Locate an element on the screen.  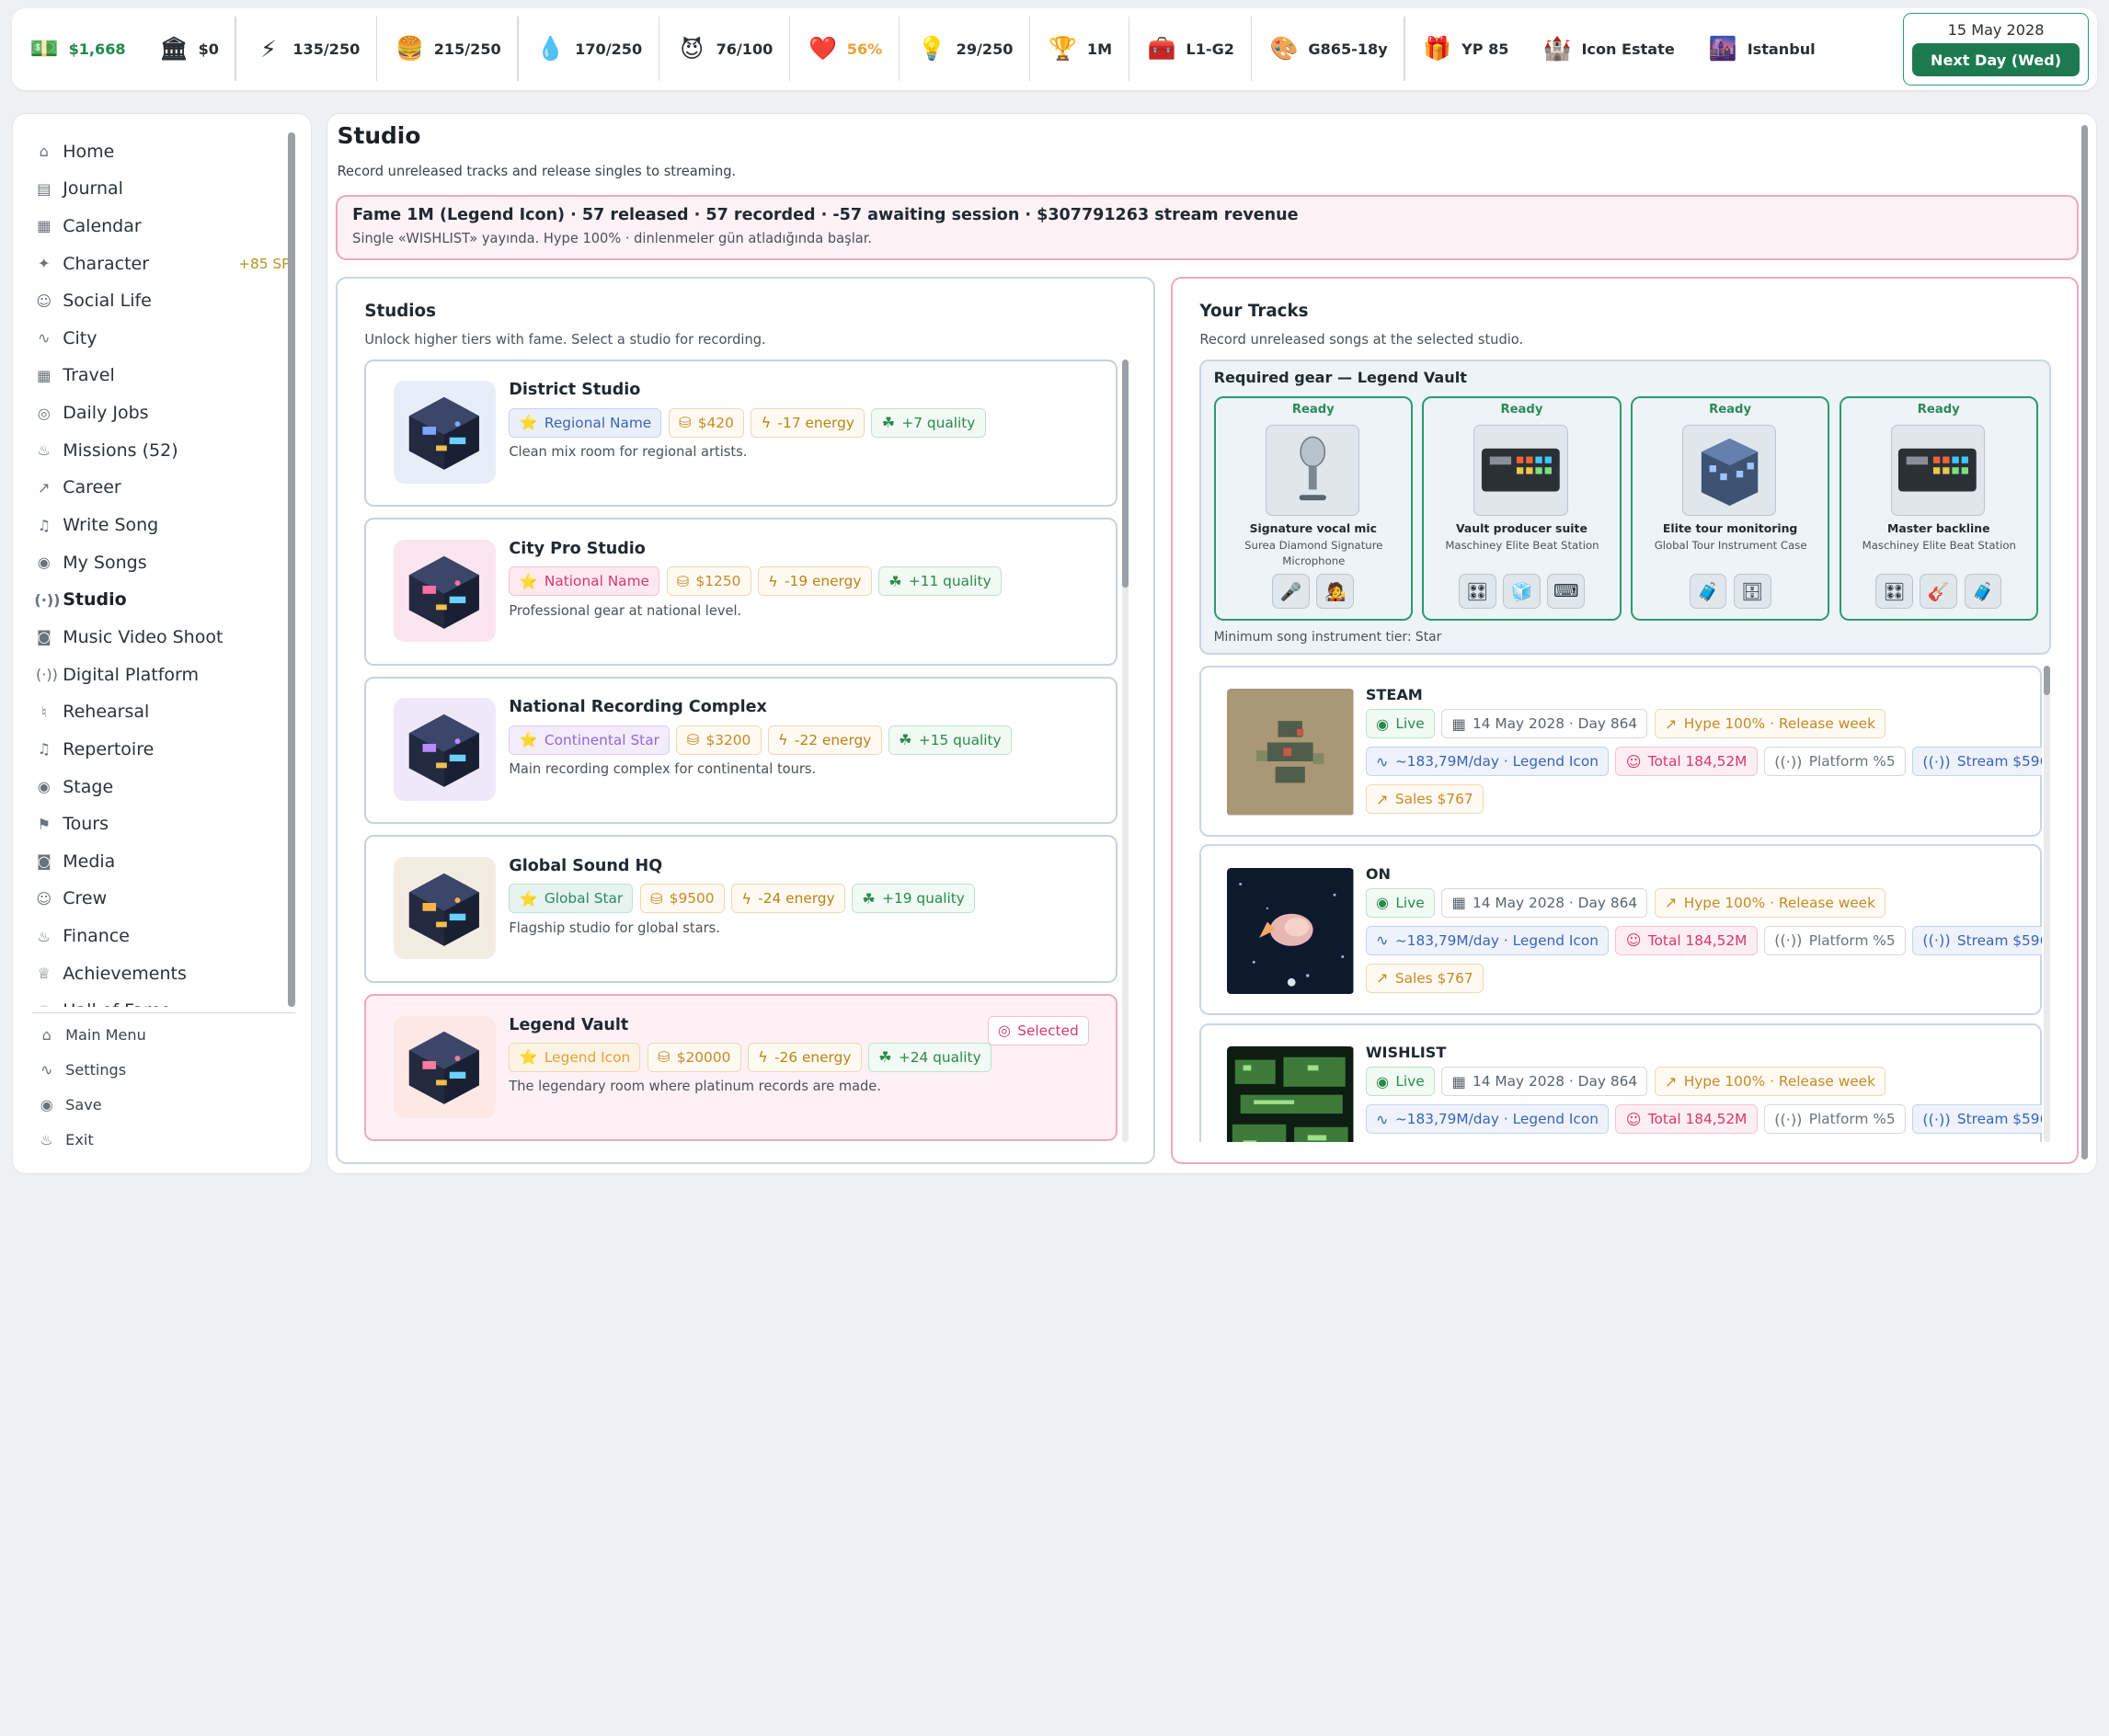
gear-slot: 🎤 is located at coordinates (1292, 592).